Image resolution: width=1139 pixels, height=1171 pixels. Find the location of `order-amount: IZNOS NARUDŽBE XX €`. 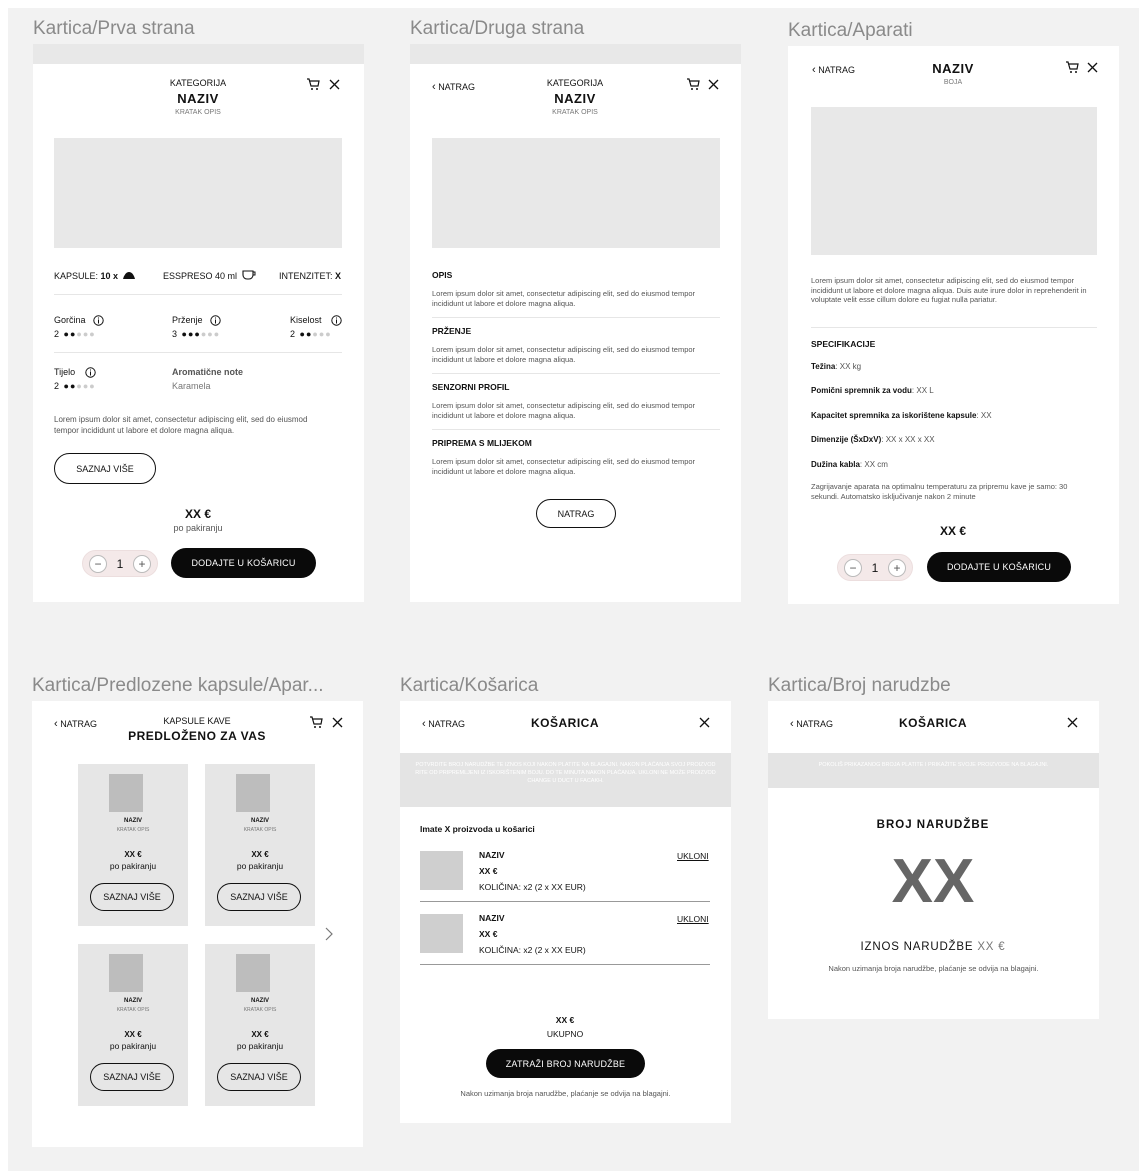

order-amount: IZNOS NARUDŽBE XX € is located at coordinates (933, 947).